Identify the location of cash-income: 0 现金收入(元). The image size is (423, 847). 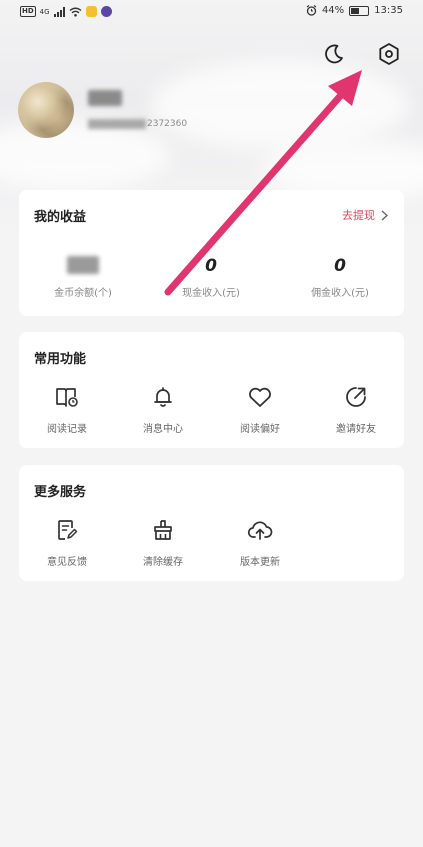
(211, 277).